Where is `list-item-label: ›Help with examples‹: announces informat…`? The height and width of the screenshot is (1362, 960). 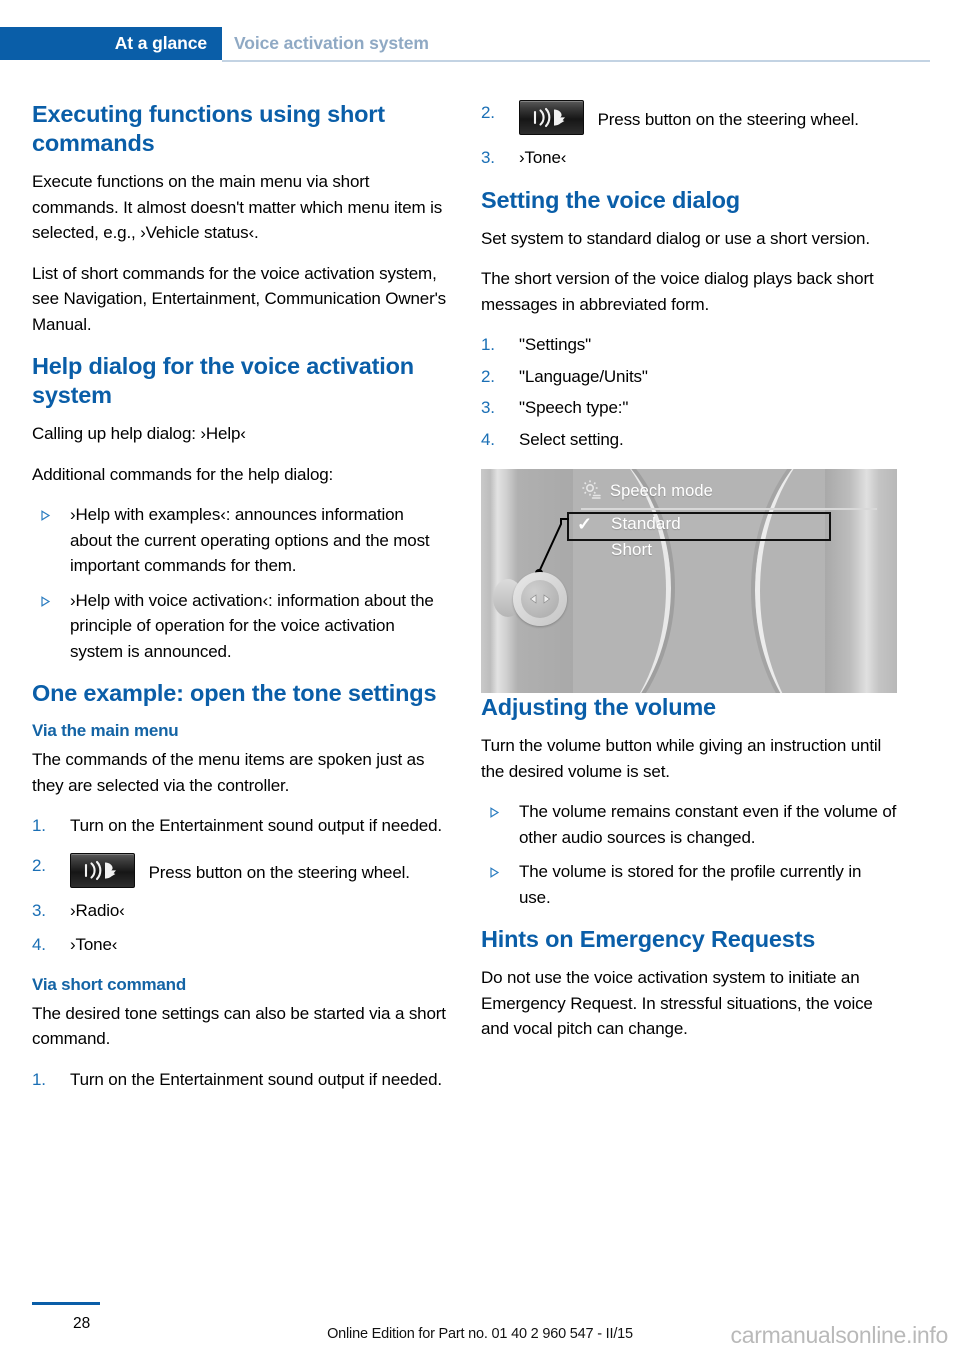 list-item-label: ›Help with examples‹: announces informat… is located at coordinates (250, 540).